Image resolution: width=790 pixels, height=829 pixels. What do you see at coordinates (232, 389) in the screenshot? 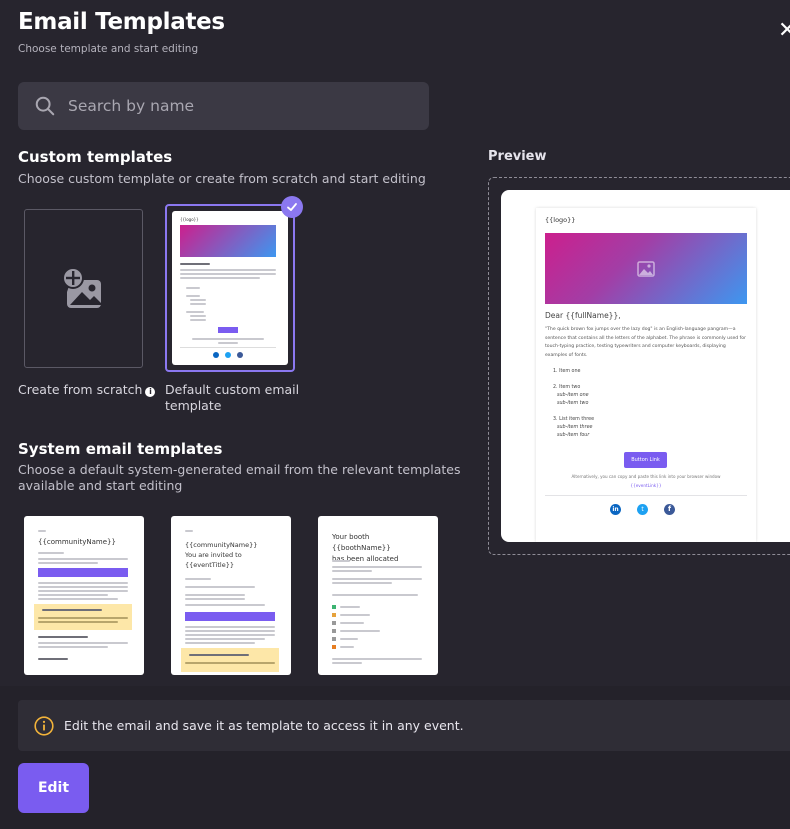
I see `default-label-line1: Default custom email` at bounding box center [232, 389].